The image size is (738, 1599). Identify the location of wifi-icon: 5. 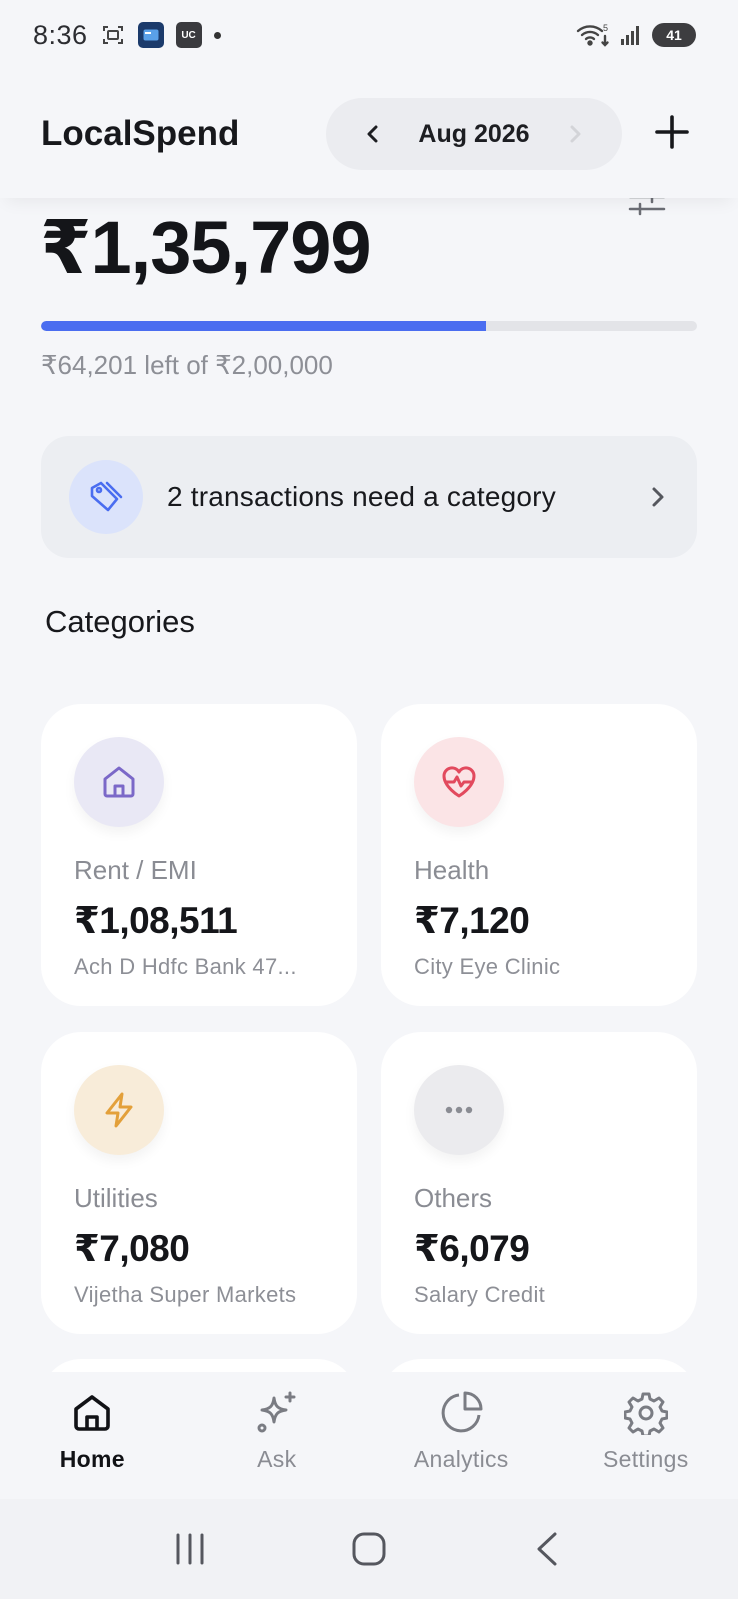
(593, 35).